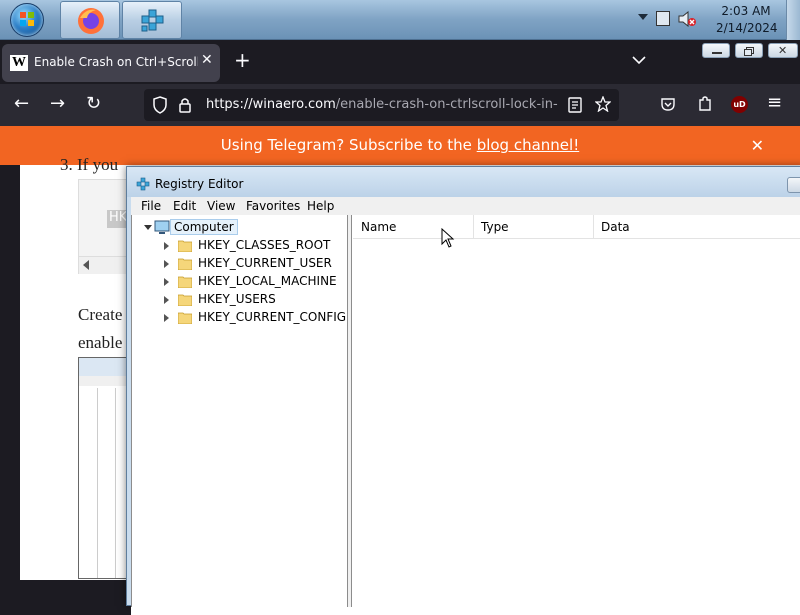 The image size is (800, 615). What do you see at coordinates (715, 20) in the screenshot?
I see `system-tray: 2:03 AM 2/14/2024` at bounding box center [715, 20].